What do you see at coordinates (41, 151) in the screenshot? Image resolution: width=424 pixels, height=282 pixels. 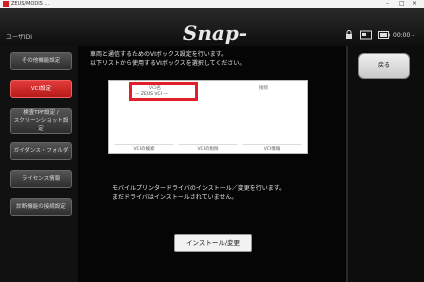 I see `sidebar-item-guidance-folder: ガイダンス・フォルダ` at bounding box center [41, 151].